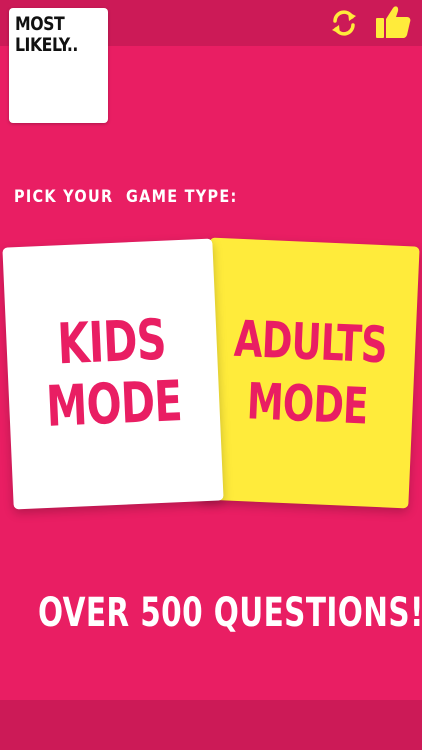  What do you see at coordinates (211, 725) in the screenshot?
I see `bottom-bar` at bounding box center [211, 725].